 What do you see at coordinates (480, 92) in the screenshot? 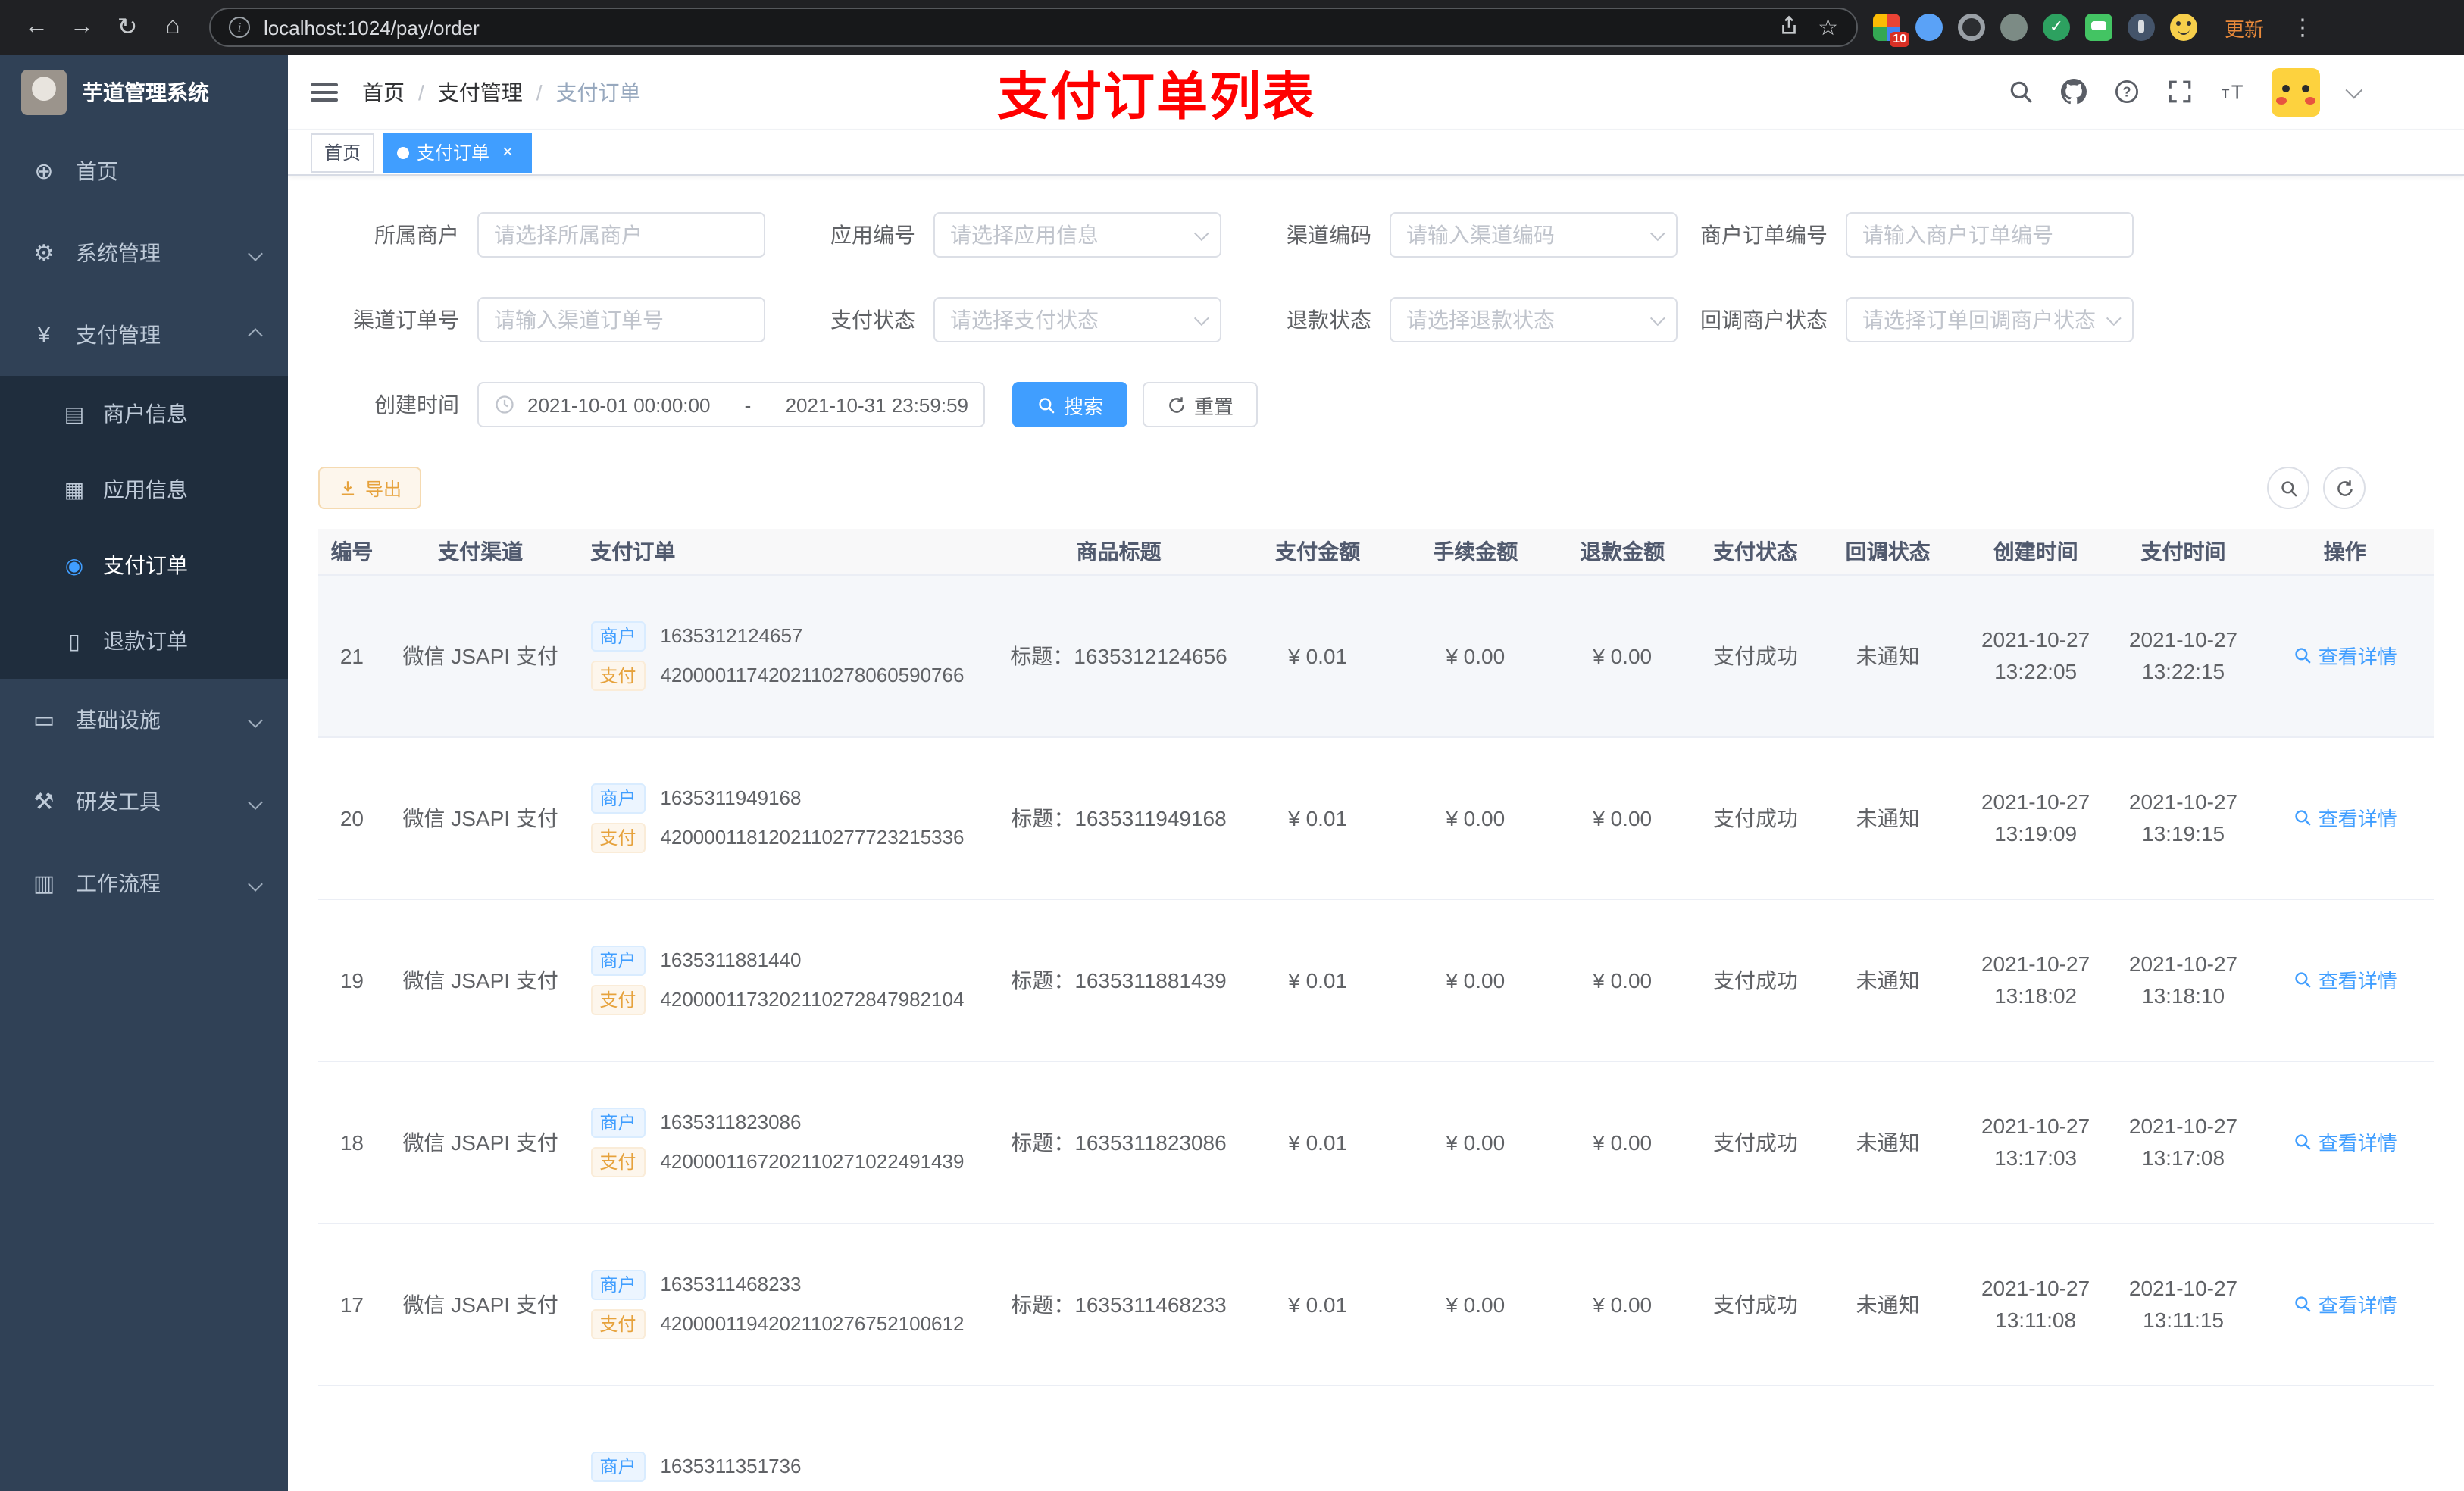
I see `breadcrumb-pay-manage: 支付管理` at bounding box center [480, 92].